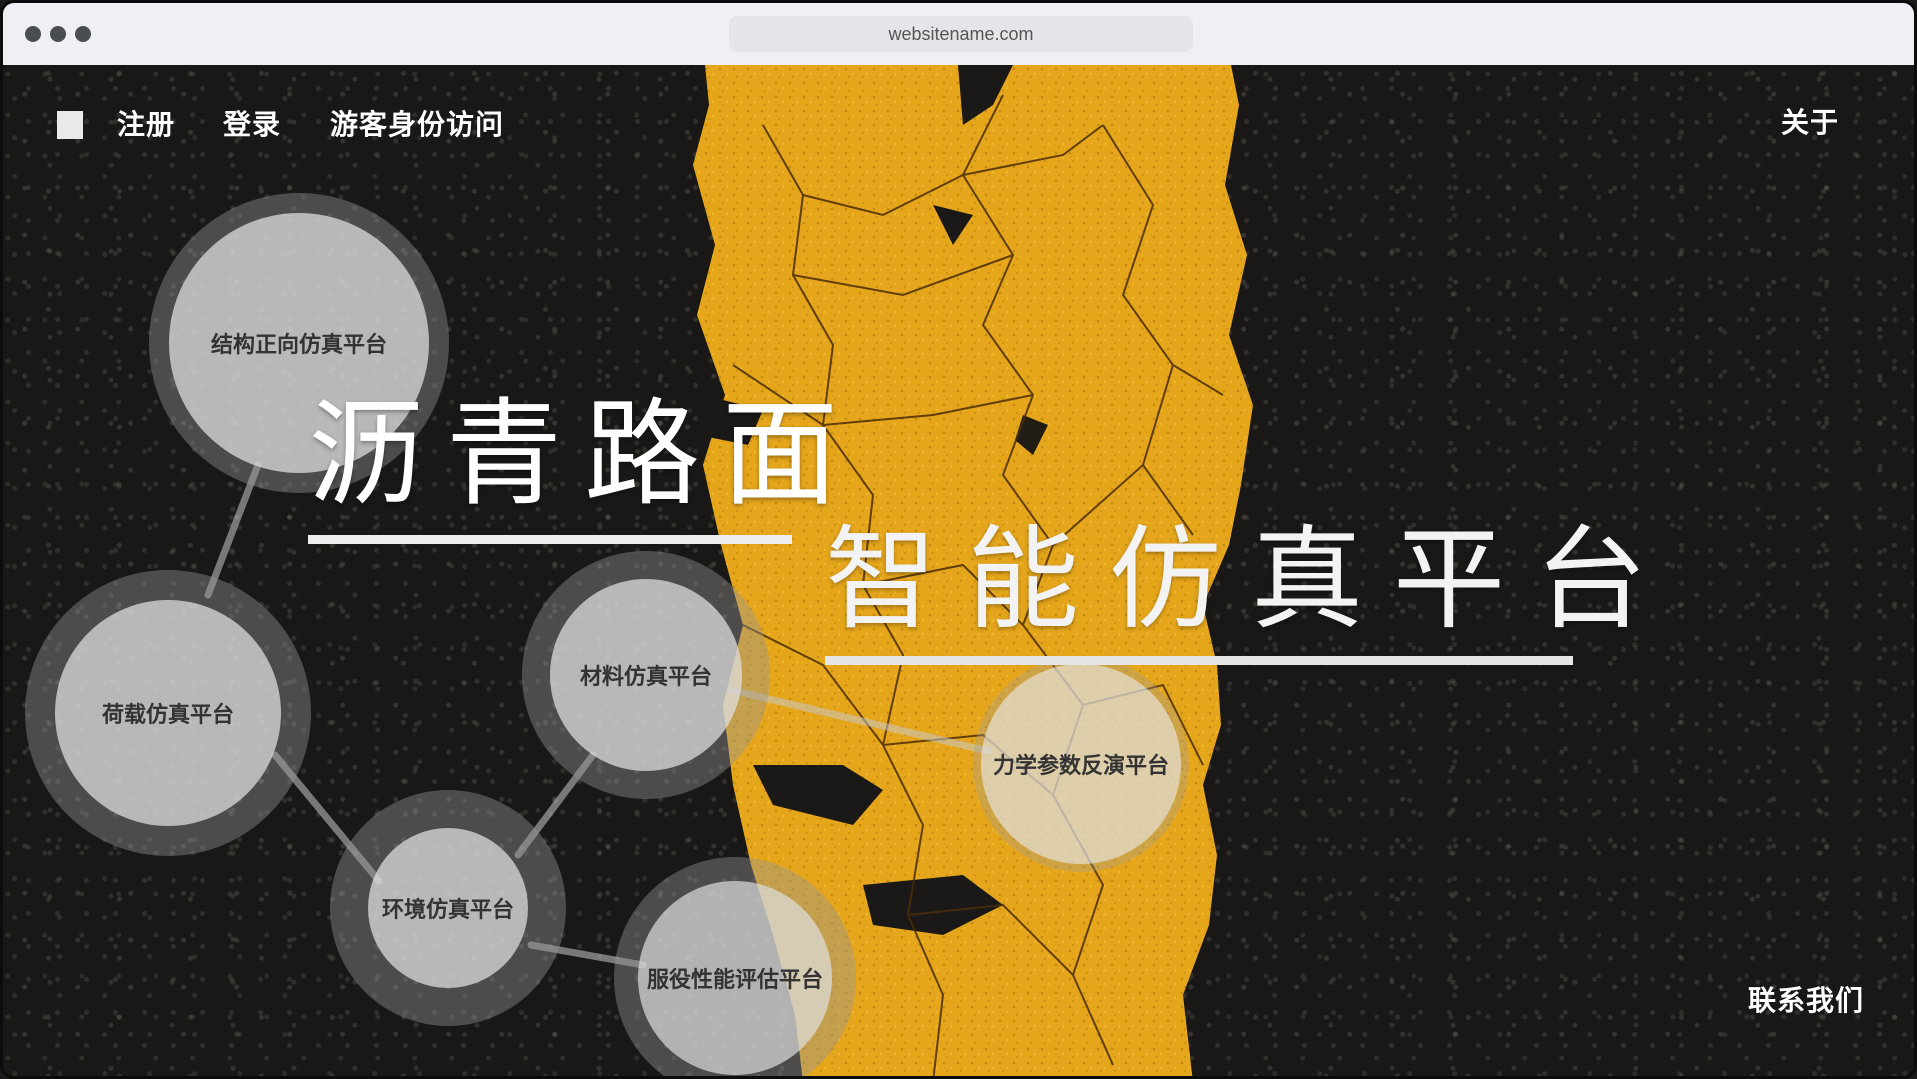  What do you see at coordinates (1199, 660) in the screenshot?
I see `hero-subtitle-underline` at bounding box center [1199, 660].